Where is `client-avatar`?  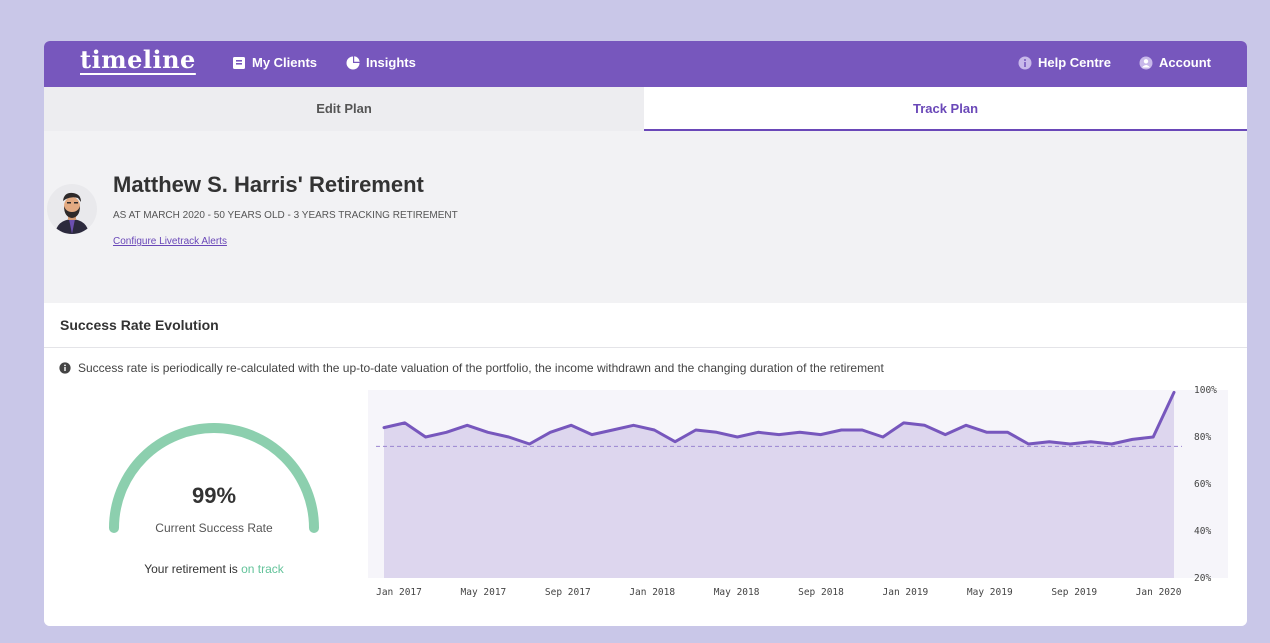
client-avatar is located at coordinates (72, 209).